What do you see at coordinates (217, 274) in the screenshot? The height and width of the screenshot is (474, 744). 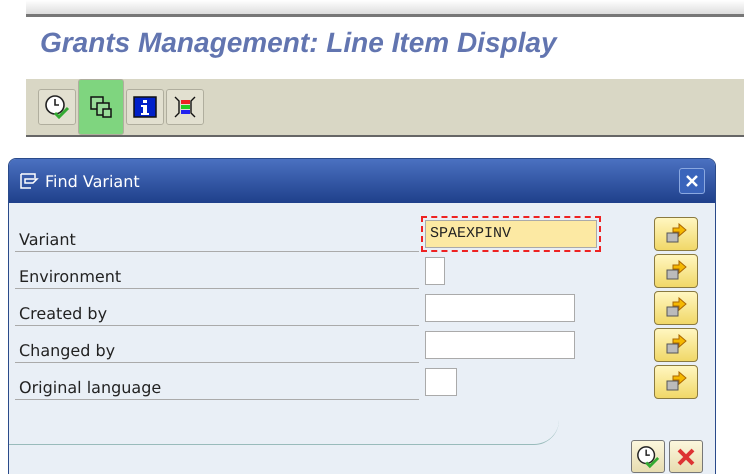 I see `field-label: Environment` at bounding box center [217, 274].